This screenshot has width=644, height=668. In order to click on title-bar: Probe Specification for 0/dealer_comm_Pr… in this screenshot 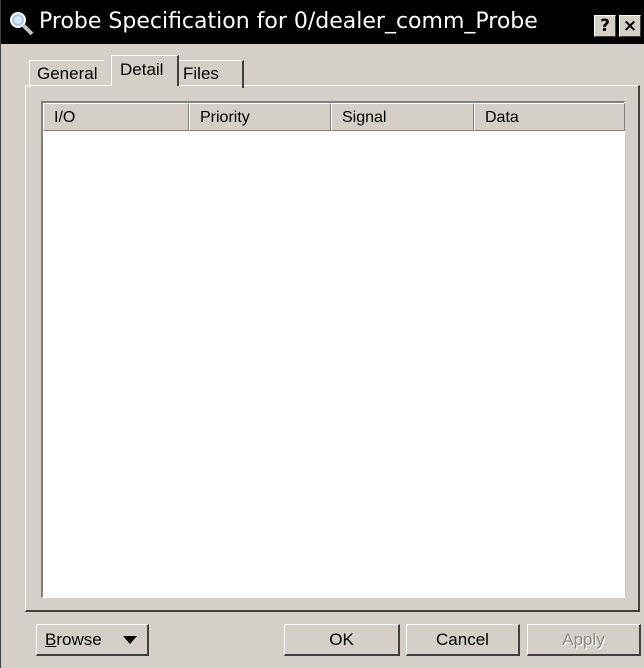, I will do `click(322, 22)`.